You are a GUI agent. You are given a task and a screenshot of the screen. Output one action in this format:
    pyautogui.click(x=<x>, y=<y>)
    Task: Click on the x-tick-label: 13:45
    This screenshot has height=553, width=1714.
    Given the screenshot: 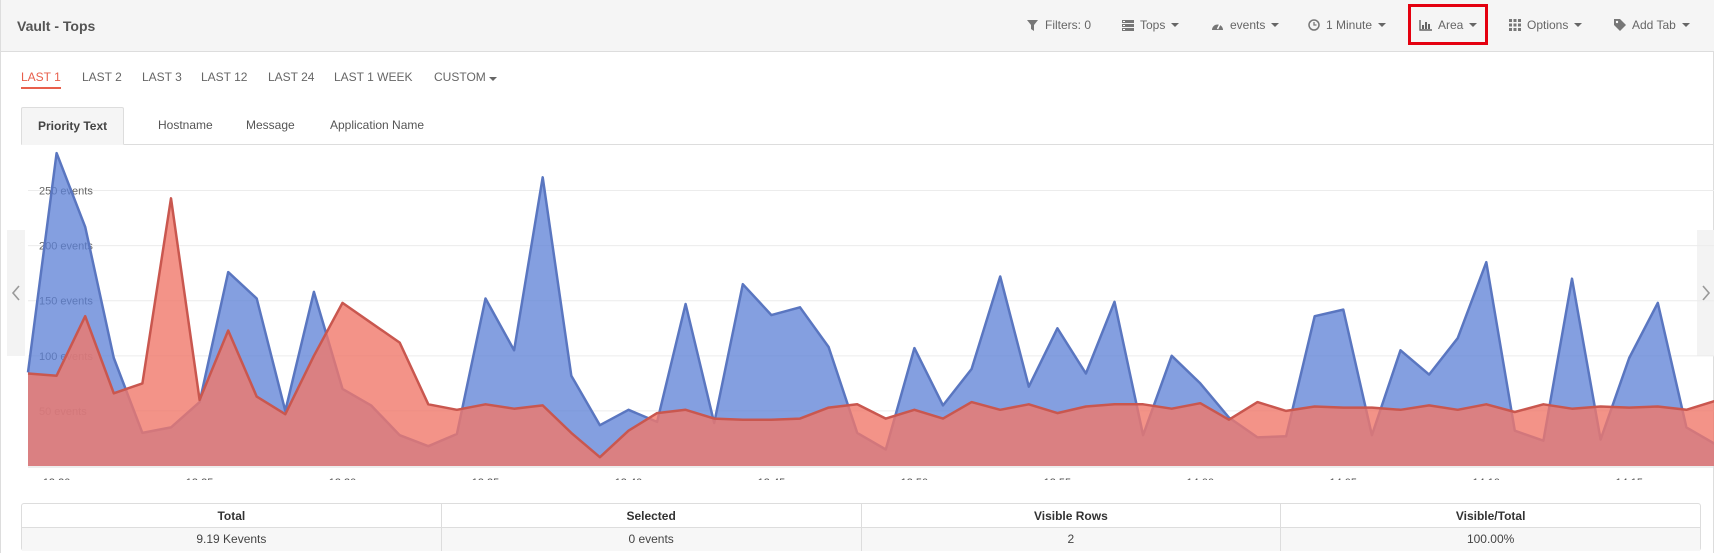 What is the action you would take?
    pyautogui.click(x=772, y=478)
    